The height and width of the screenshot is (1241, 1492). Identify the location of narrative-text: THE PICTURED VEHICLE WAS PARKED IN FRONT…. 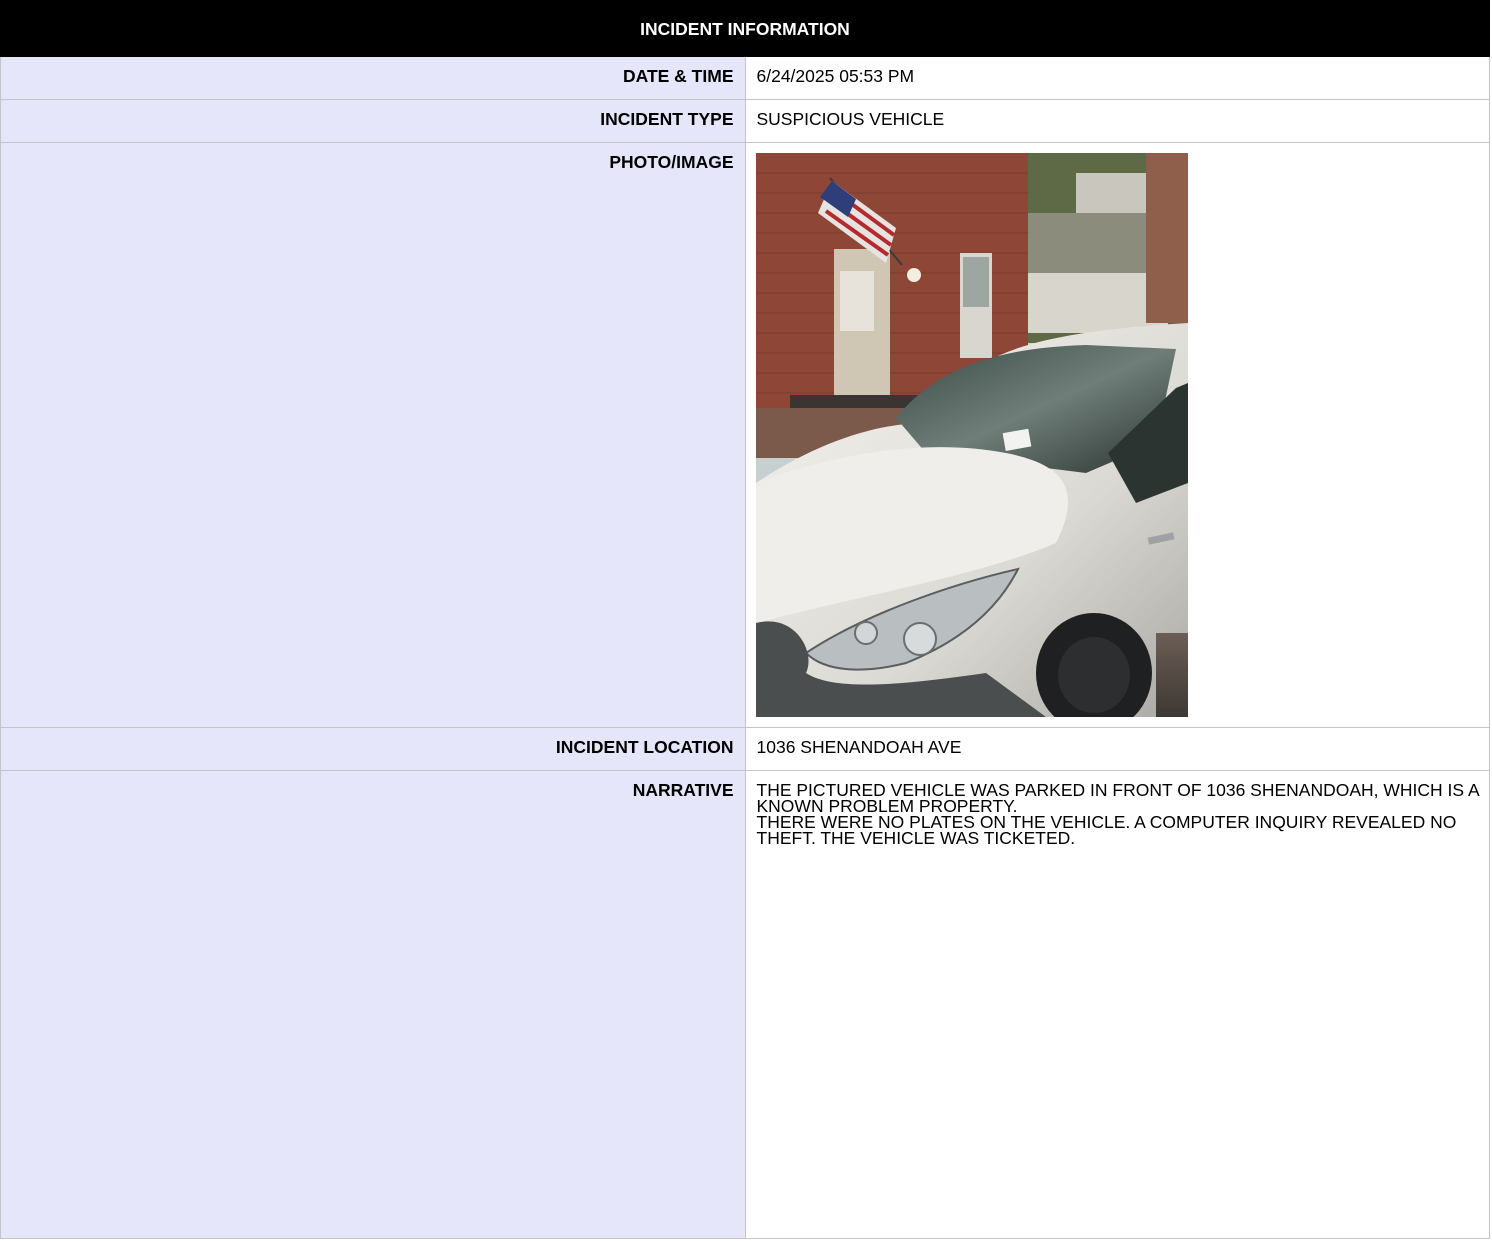
(1117, 814).